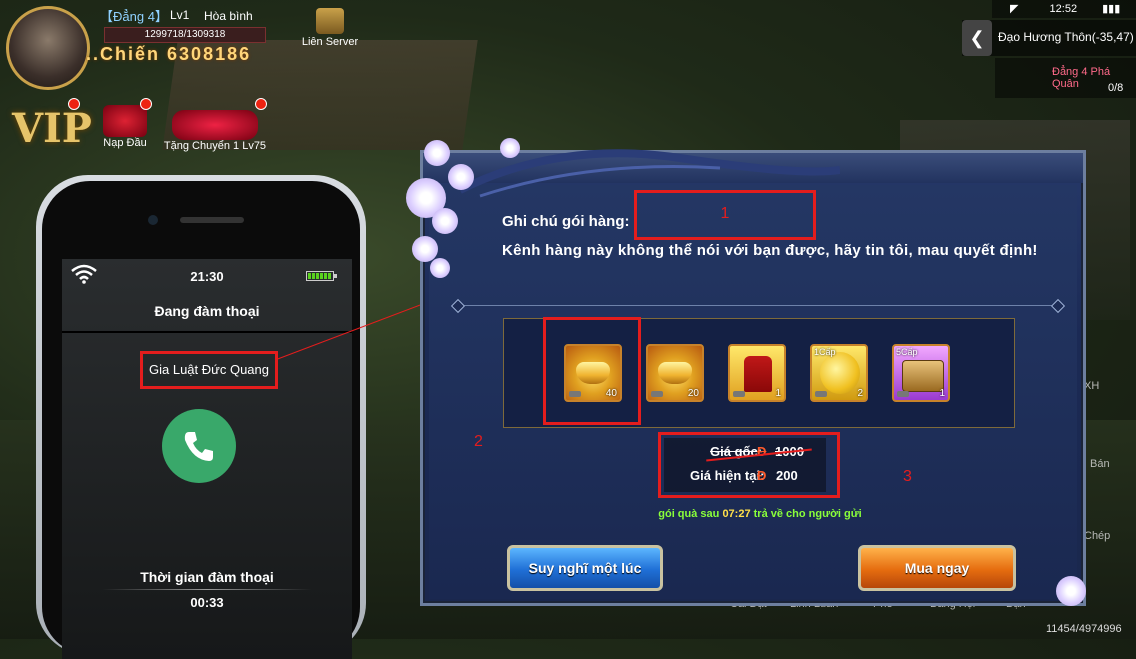 The height and width of the screenshot is (659, 1136). Describe the element at coordinates (758, 305) in the screenshot. I see `section-divider` at that location.